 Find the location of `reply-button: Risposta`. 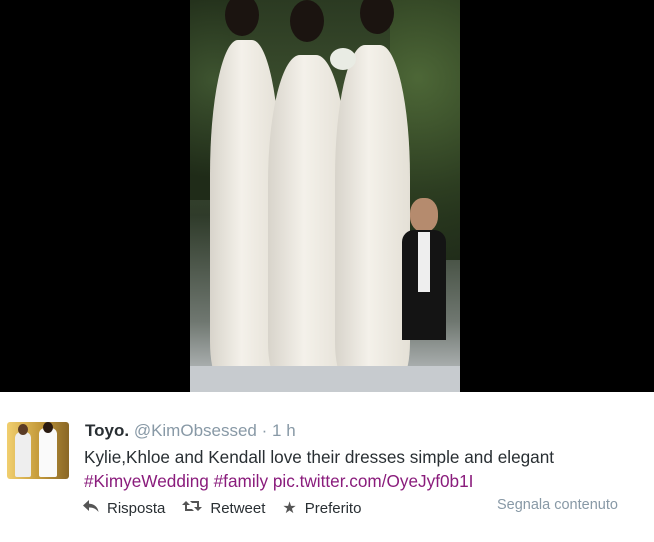

reply-button: Risposta is located at coordinates (124, 508).